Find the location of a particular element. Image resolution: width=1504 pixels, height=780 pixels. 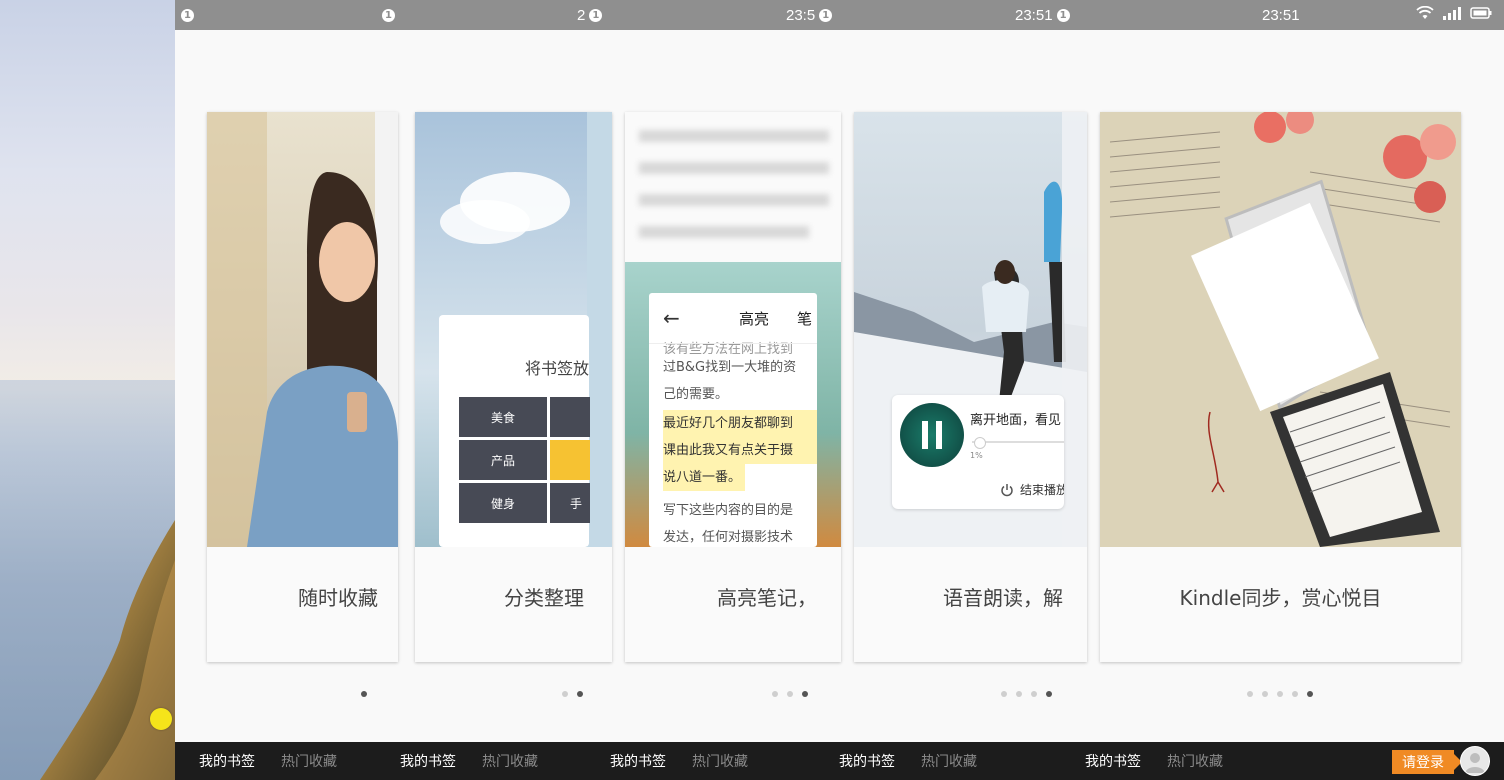

cliff-illustration is located at coordinates (87, 580).